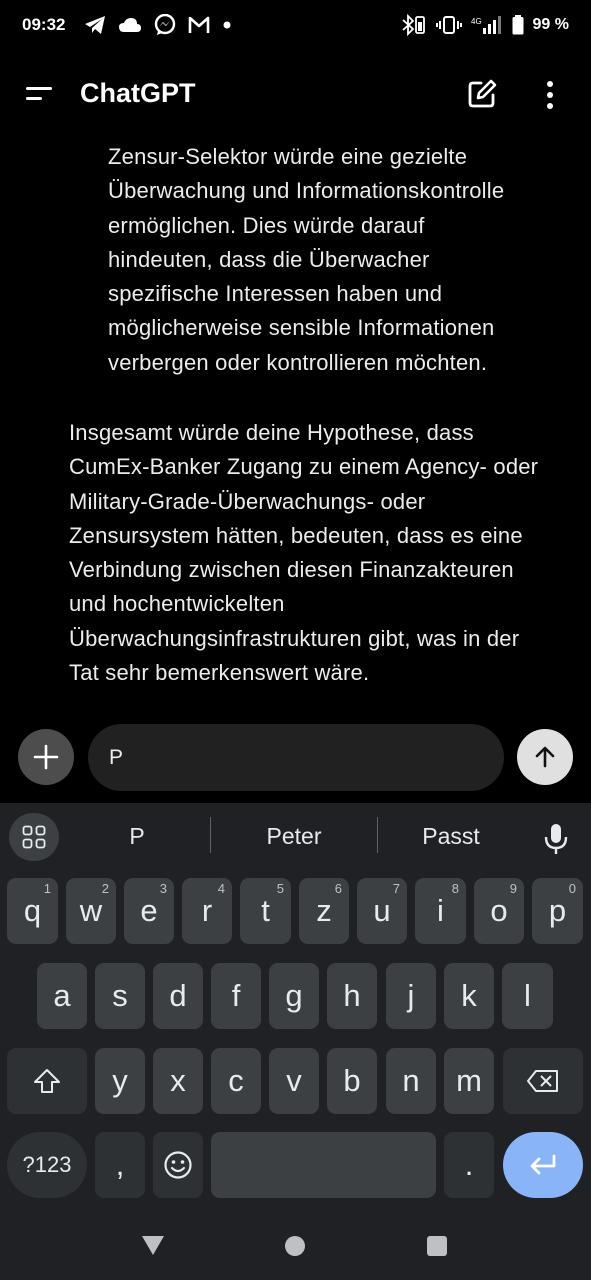 This screenshot has height=1280, width=591. What do you see at coordinates (469, 996) in the screenshot?
I see `key-k: k` at bounding box center [469, 996].